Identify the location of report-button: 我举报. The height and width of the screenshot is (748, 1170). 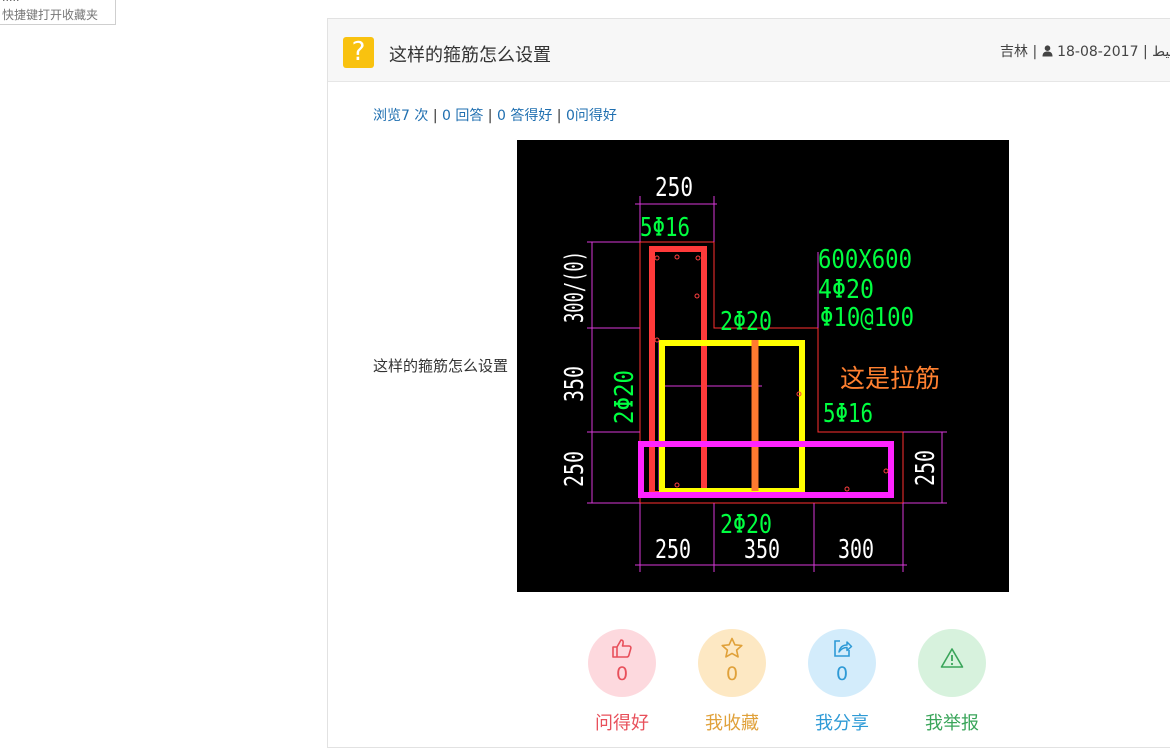
(952, 682).